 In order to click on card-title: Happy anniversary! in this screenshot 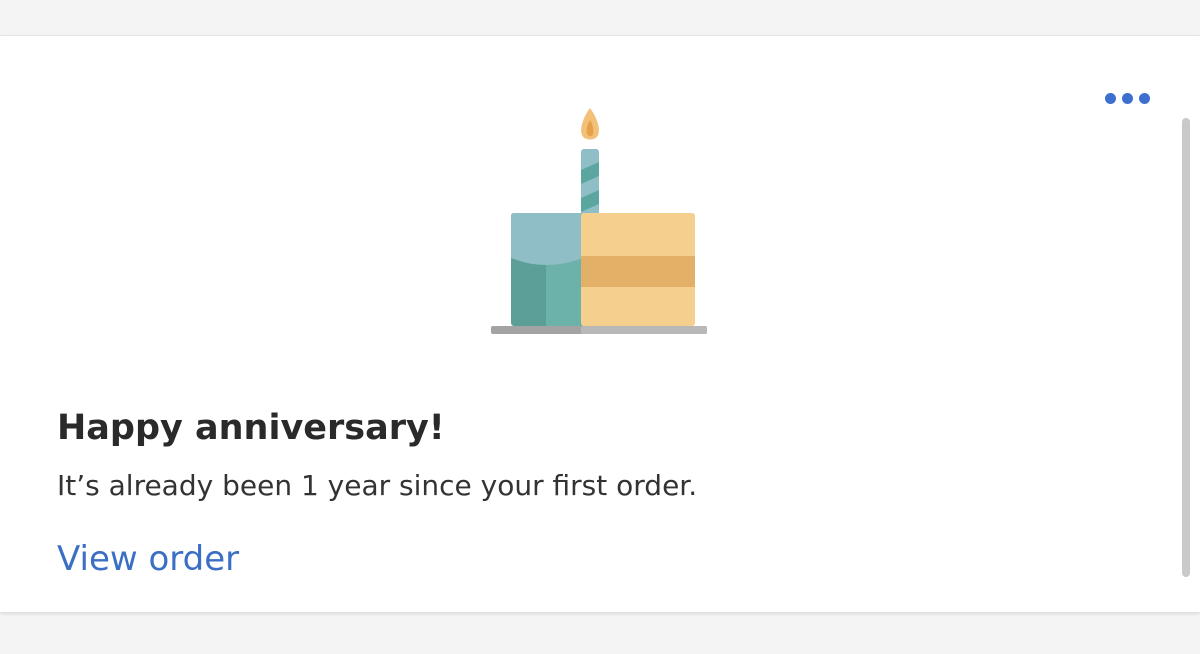, I will do `click(251, 428)`.